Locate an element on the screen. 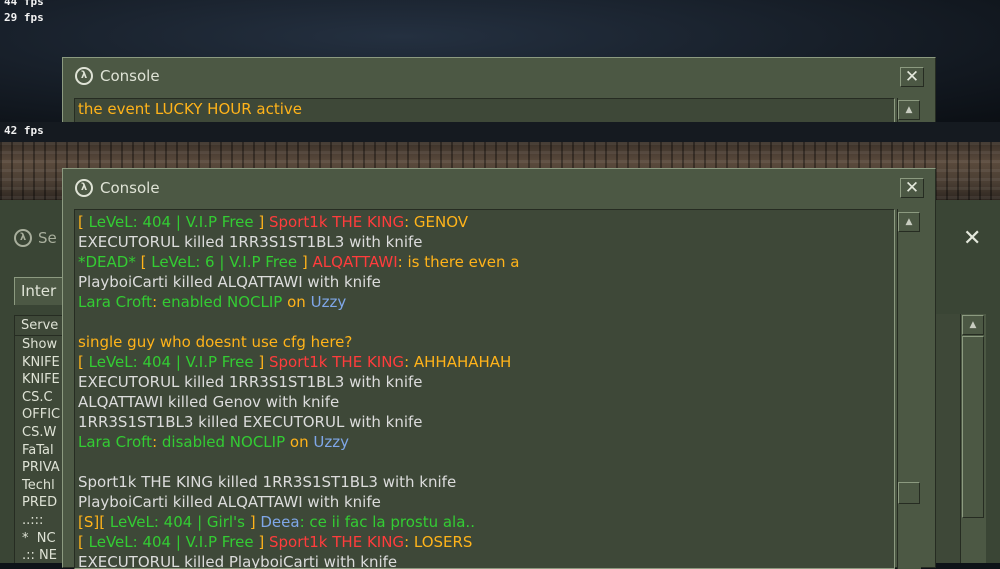  fps-counter-middle: 42 fps is located at coordinates (24, 130).